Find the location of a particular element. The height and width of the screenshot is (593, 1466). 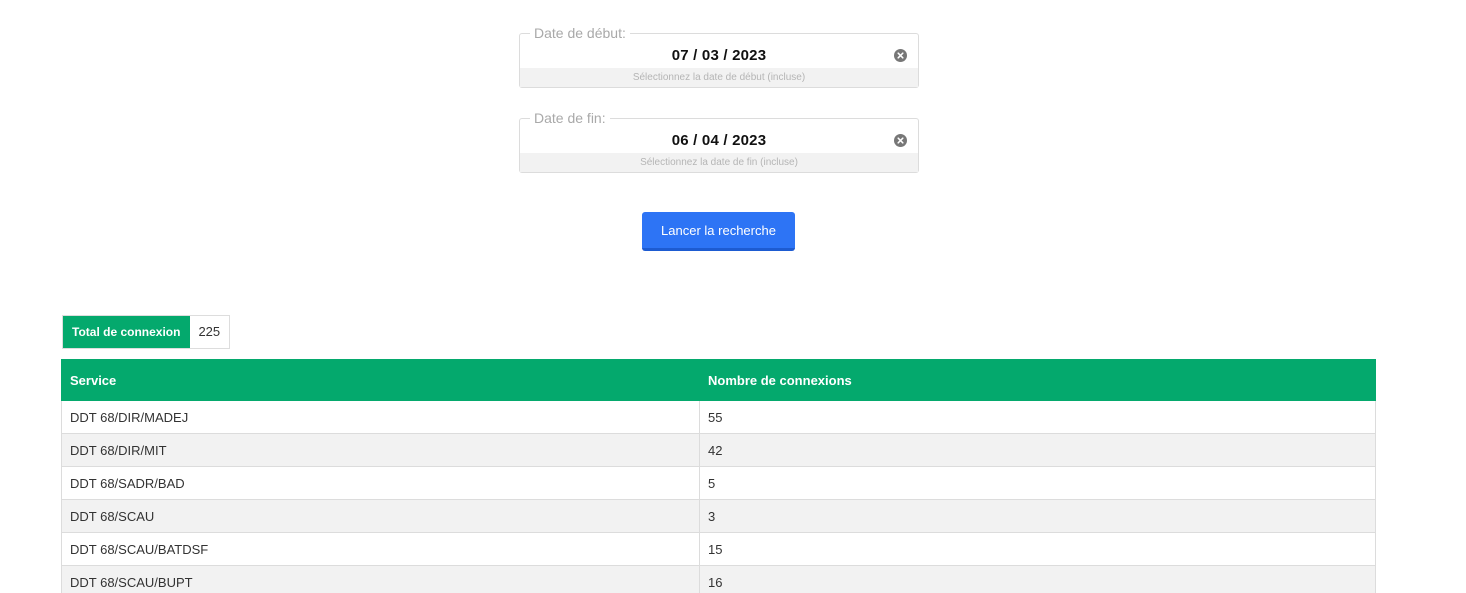

clear-end-date-icon is located at coordinates (900, 140).